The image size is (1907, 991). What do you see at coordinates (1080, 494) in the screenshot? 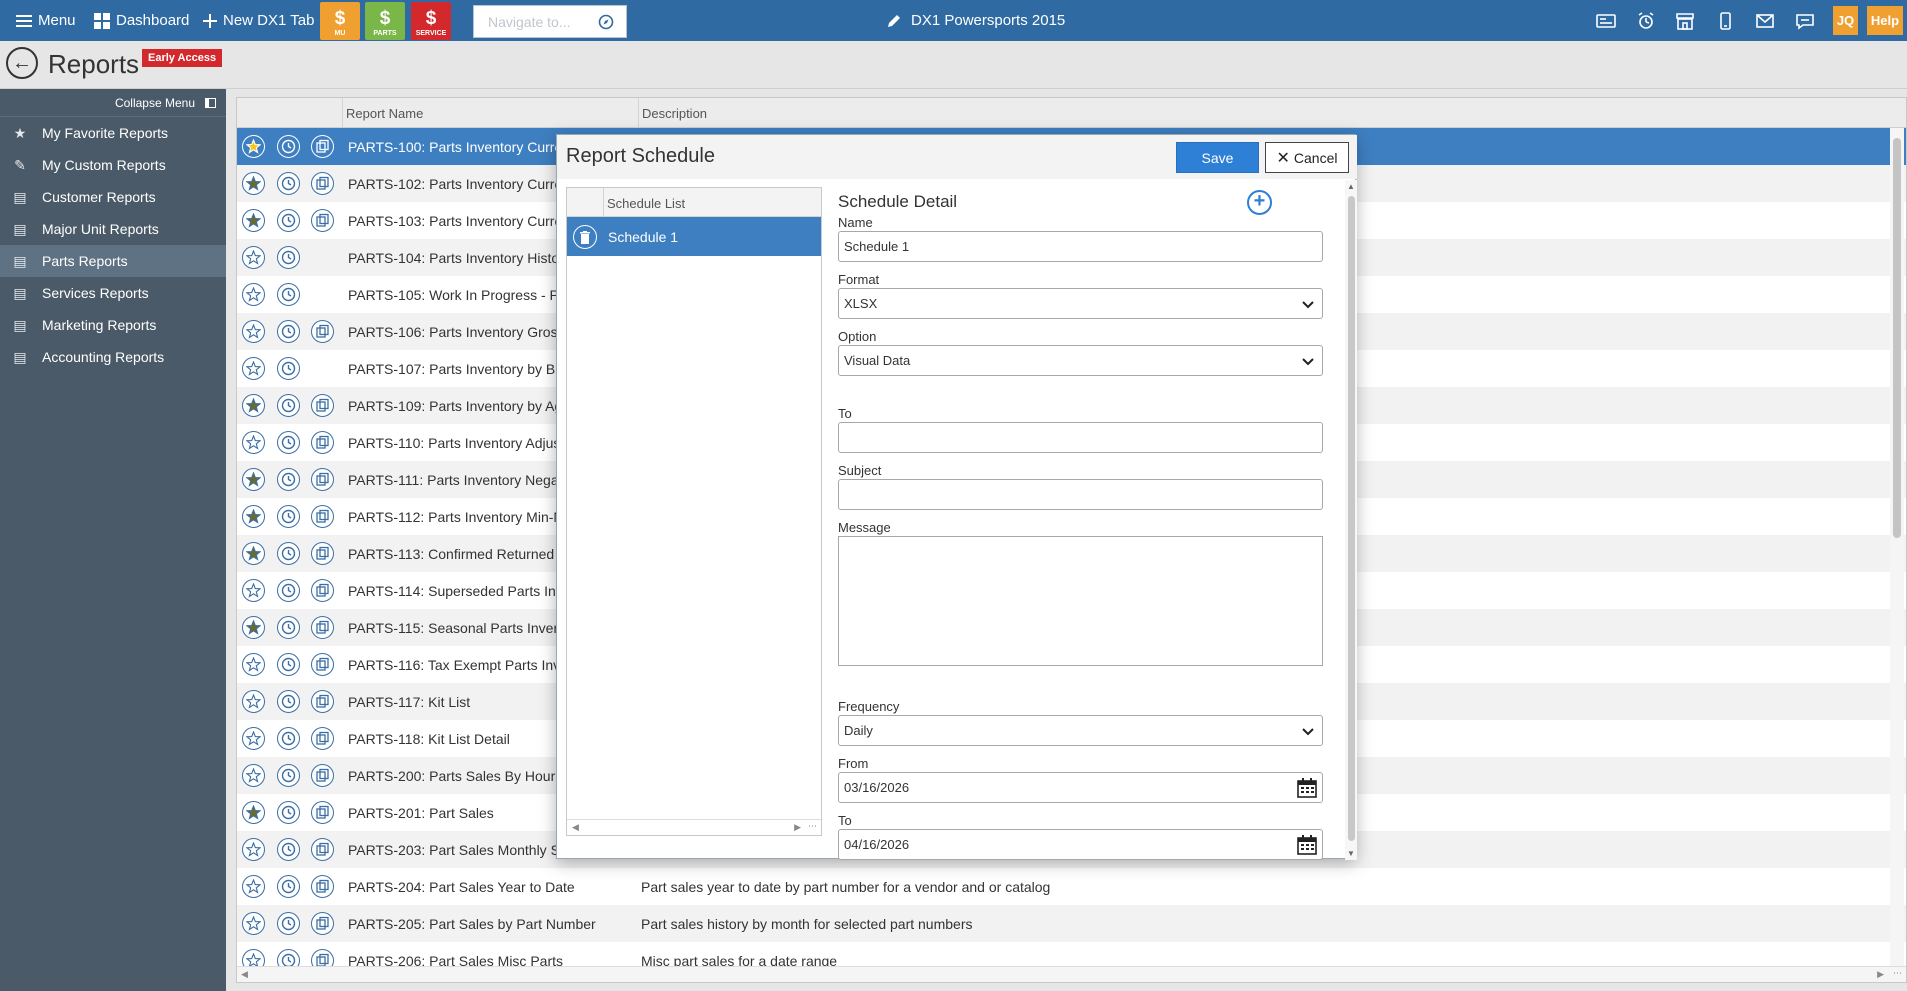
I see `subject-field` at bounding box center [1080, 494].